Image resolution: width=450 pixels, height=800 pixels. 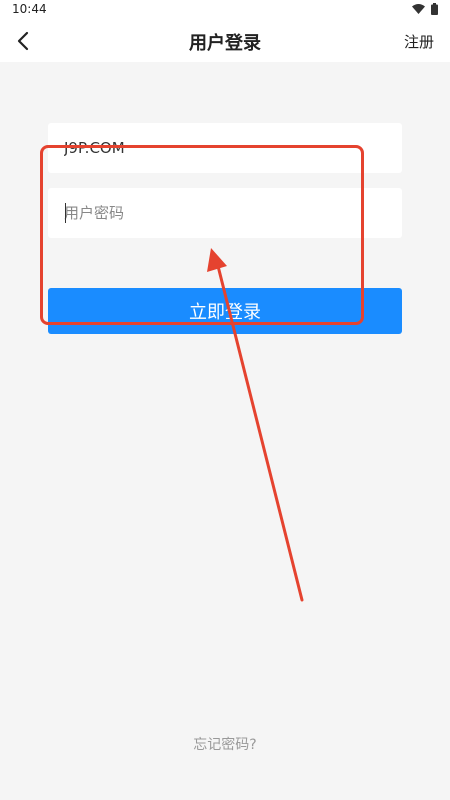 I want to click on text-cursor, so click(x=65, y=213).